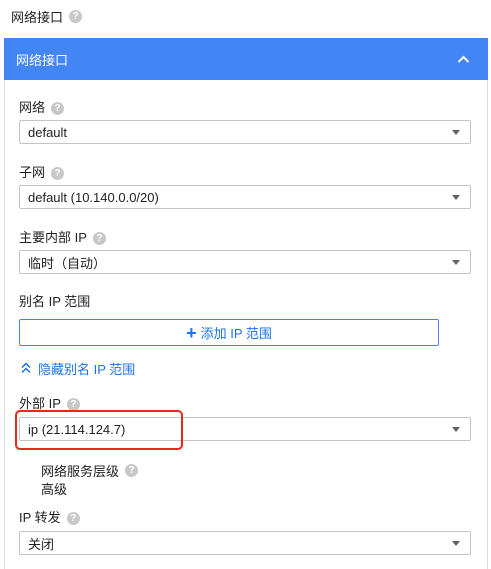 The height and width of the screenshot is (569, 491). What do you see at coordinates (87, 369) in the screenshot?
I see `hide-alias-ip-text: 隐藏别名 IP 范围` at bounding box center [87, 369].